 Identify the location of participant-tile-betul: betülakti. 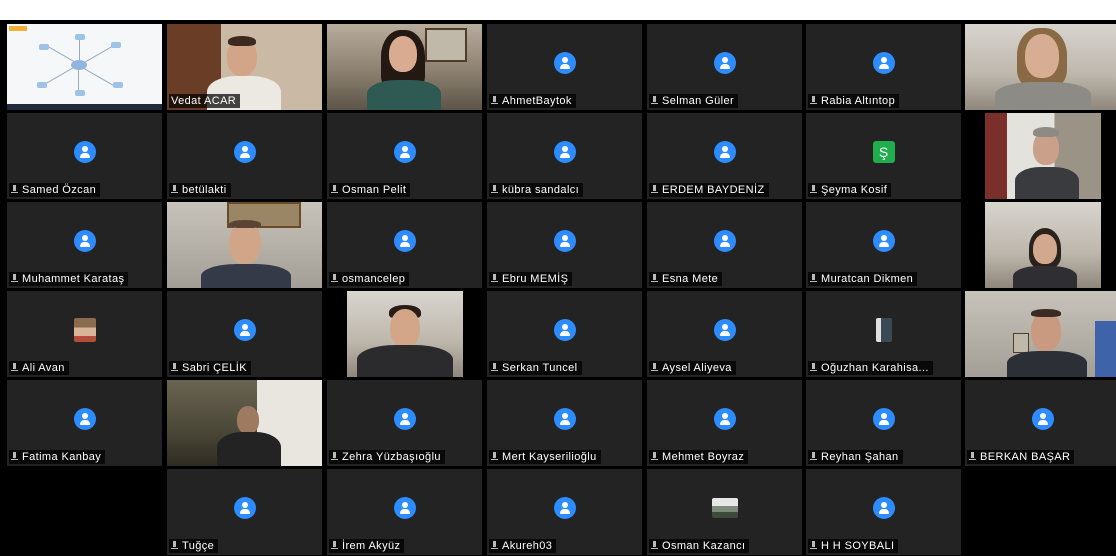
(244, 156).